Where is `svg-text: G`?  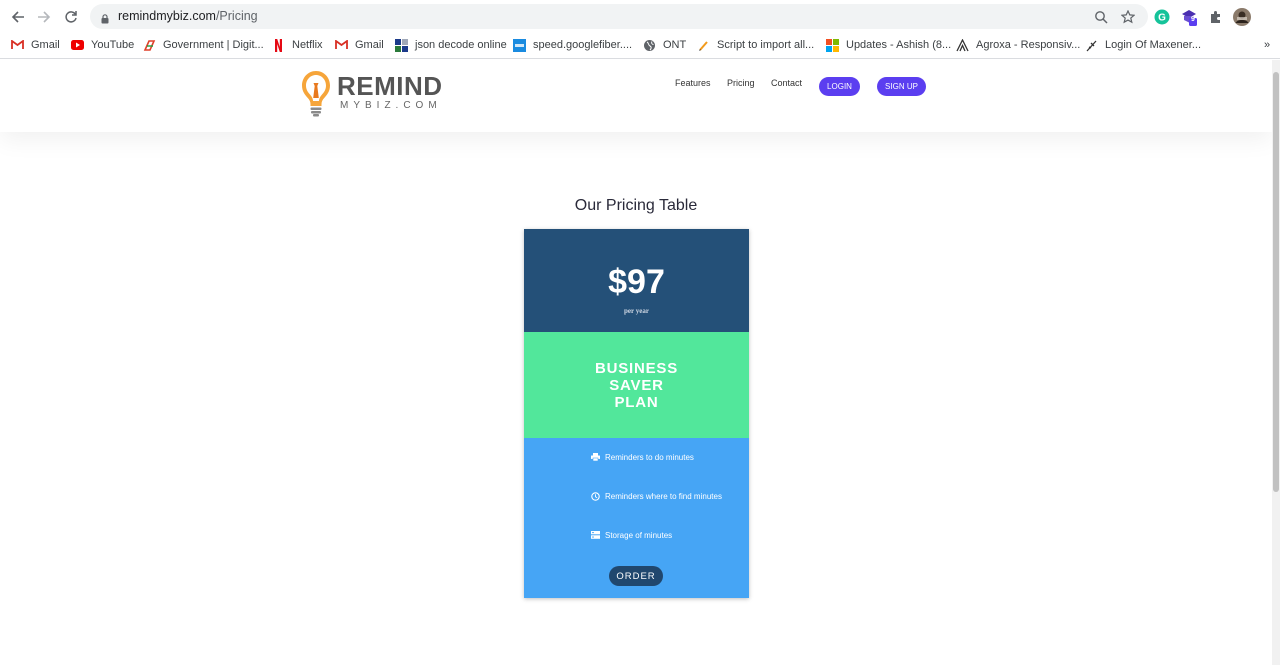 svg-text: G is located at coordinates (1162, 18).